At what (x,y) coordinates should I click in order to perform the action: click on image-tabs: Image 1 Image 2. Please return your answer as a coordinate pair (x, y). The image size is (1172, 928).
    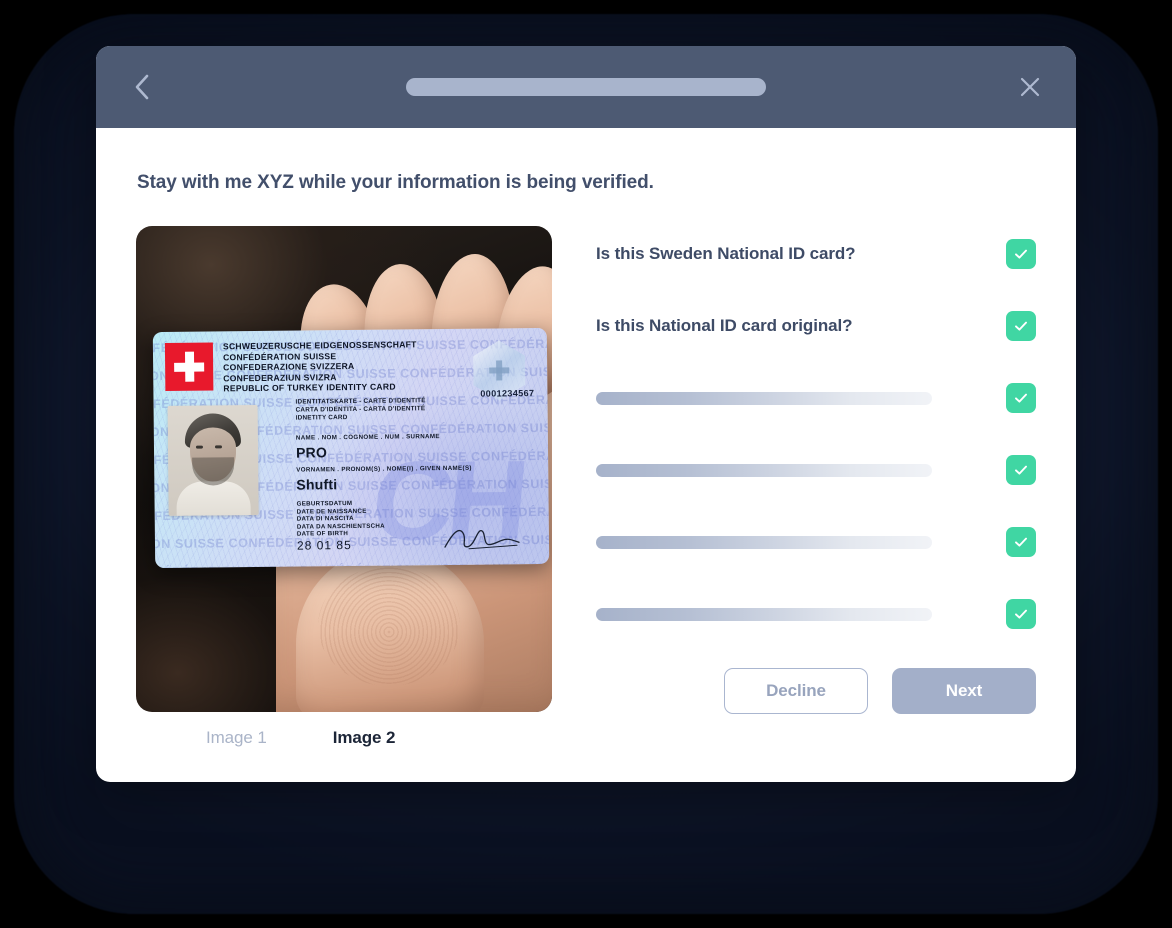
    Looking at the image, I should click on (344, 738).